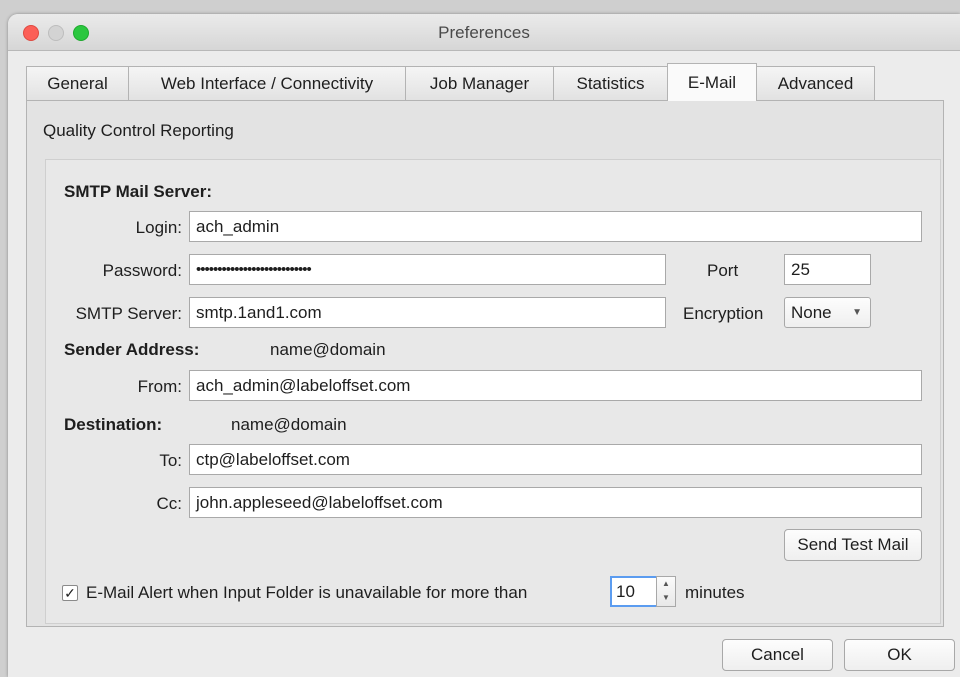  I want to click on encryption-value: None, so click(811, 312).